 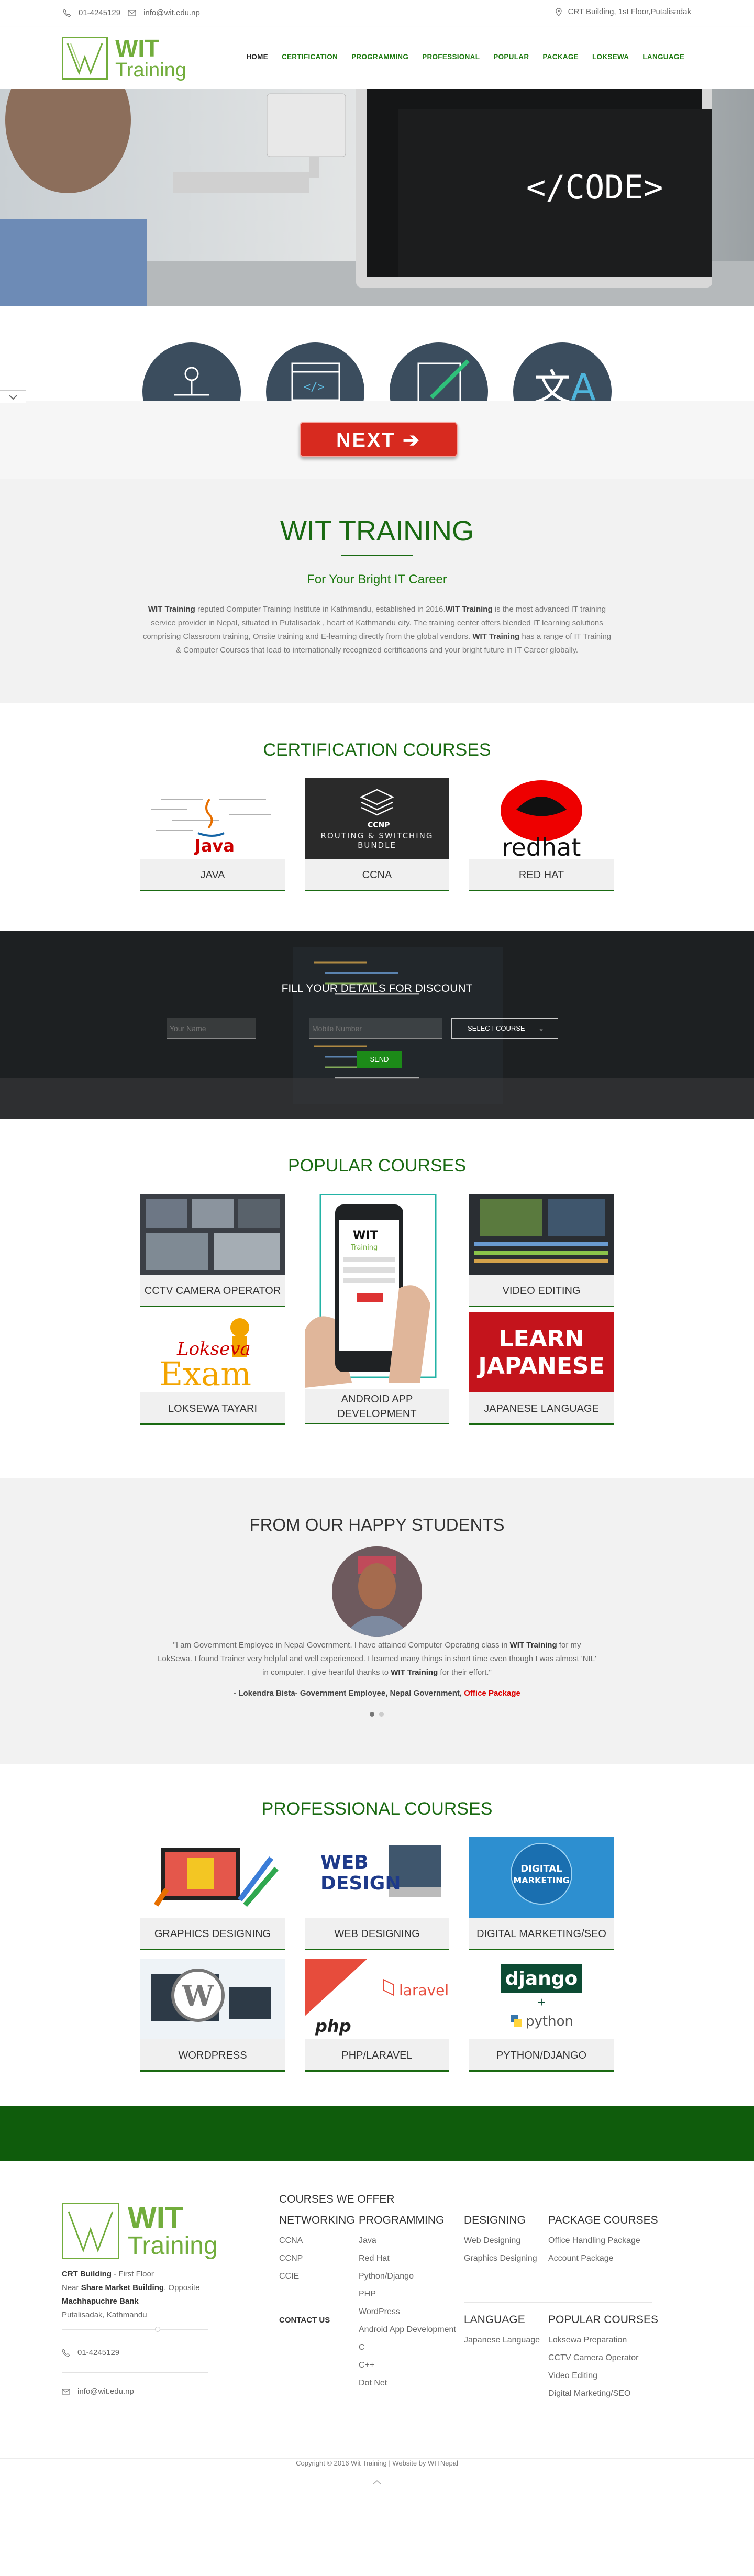 I want to click on learn-japanese-image: LEARN JAPANESE, so click(x=541, y=1352).